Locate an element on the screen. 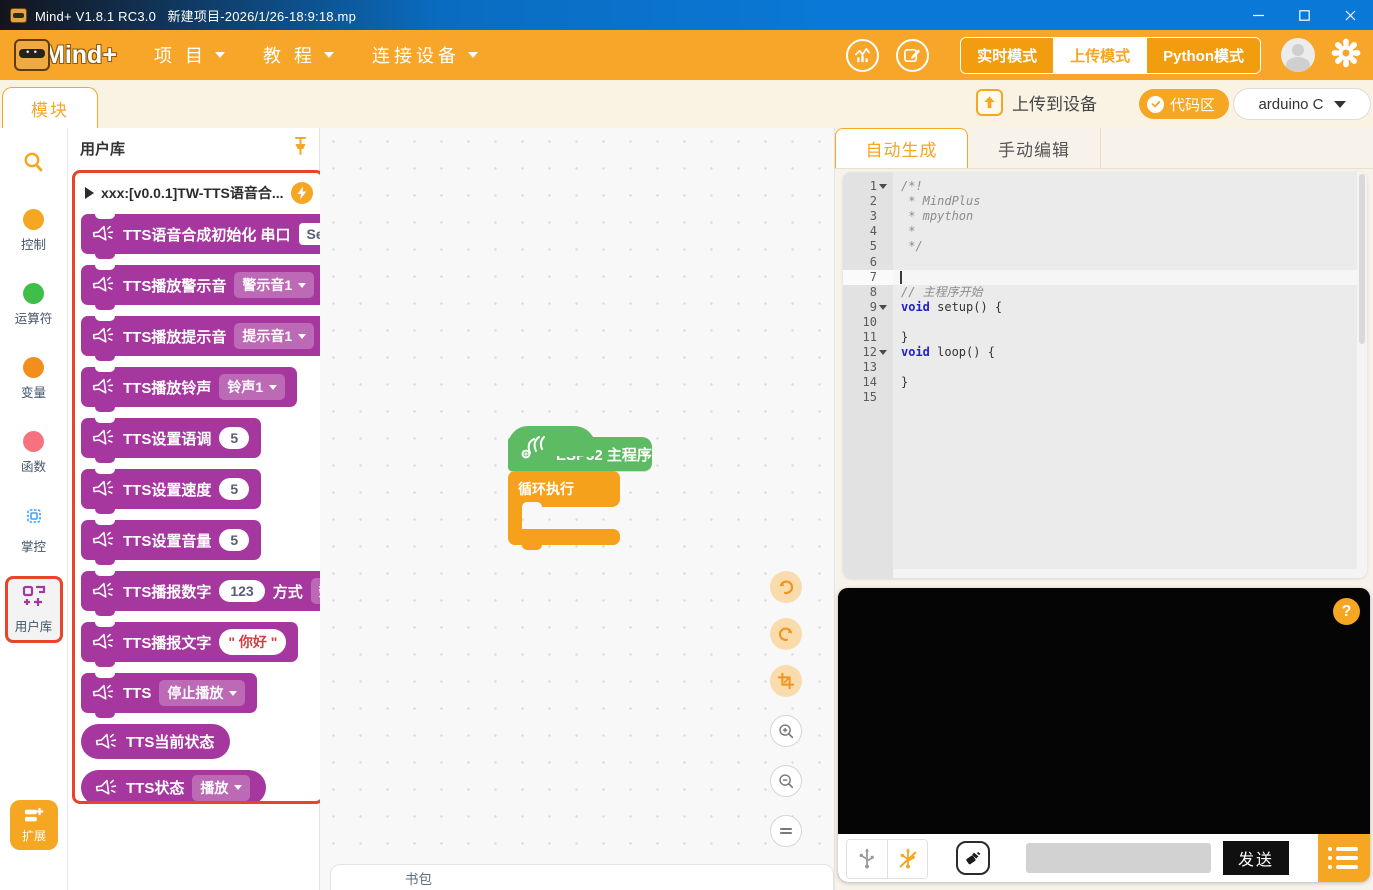  sidebar-item-handpy: 掌控 is located at coordinates (34, 529).